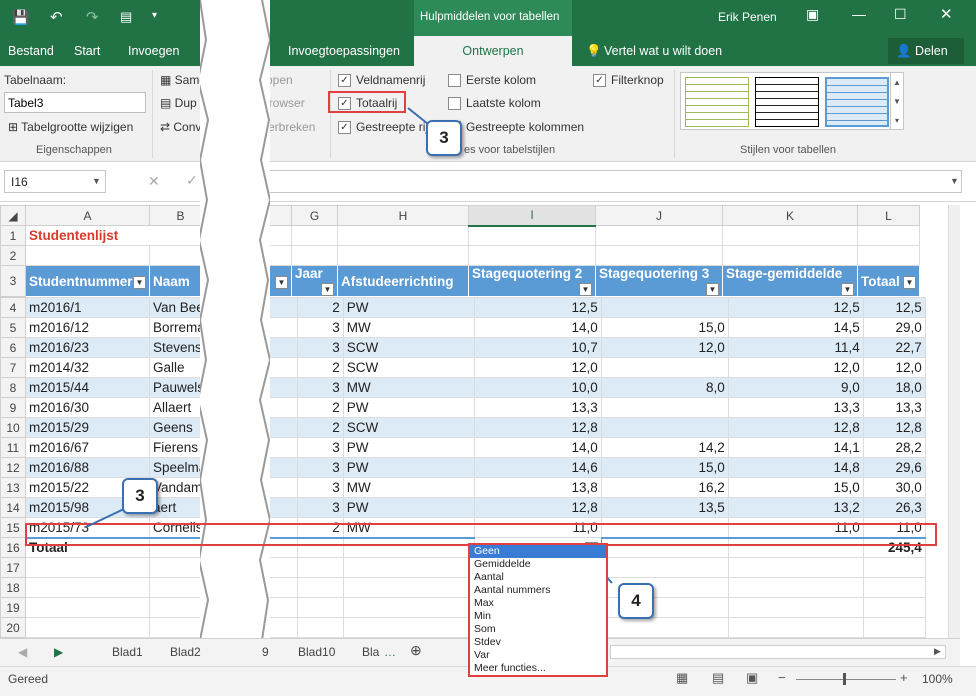 The height and width of the screenshot is (699, 976). I want to click on dropdown-option: Som, so click(538, 629).